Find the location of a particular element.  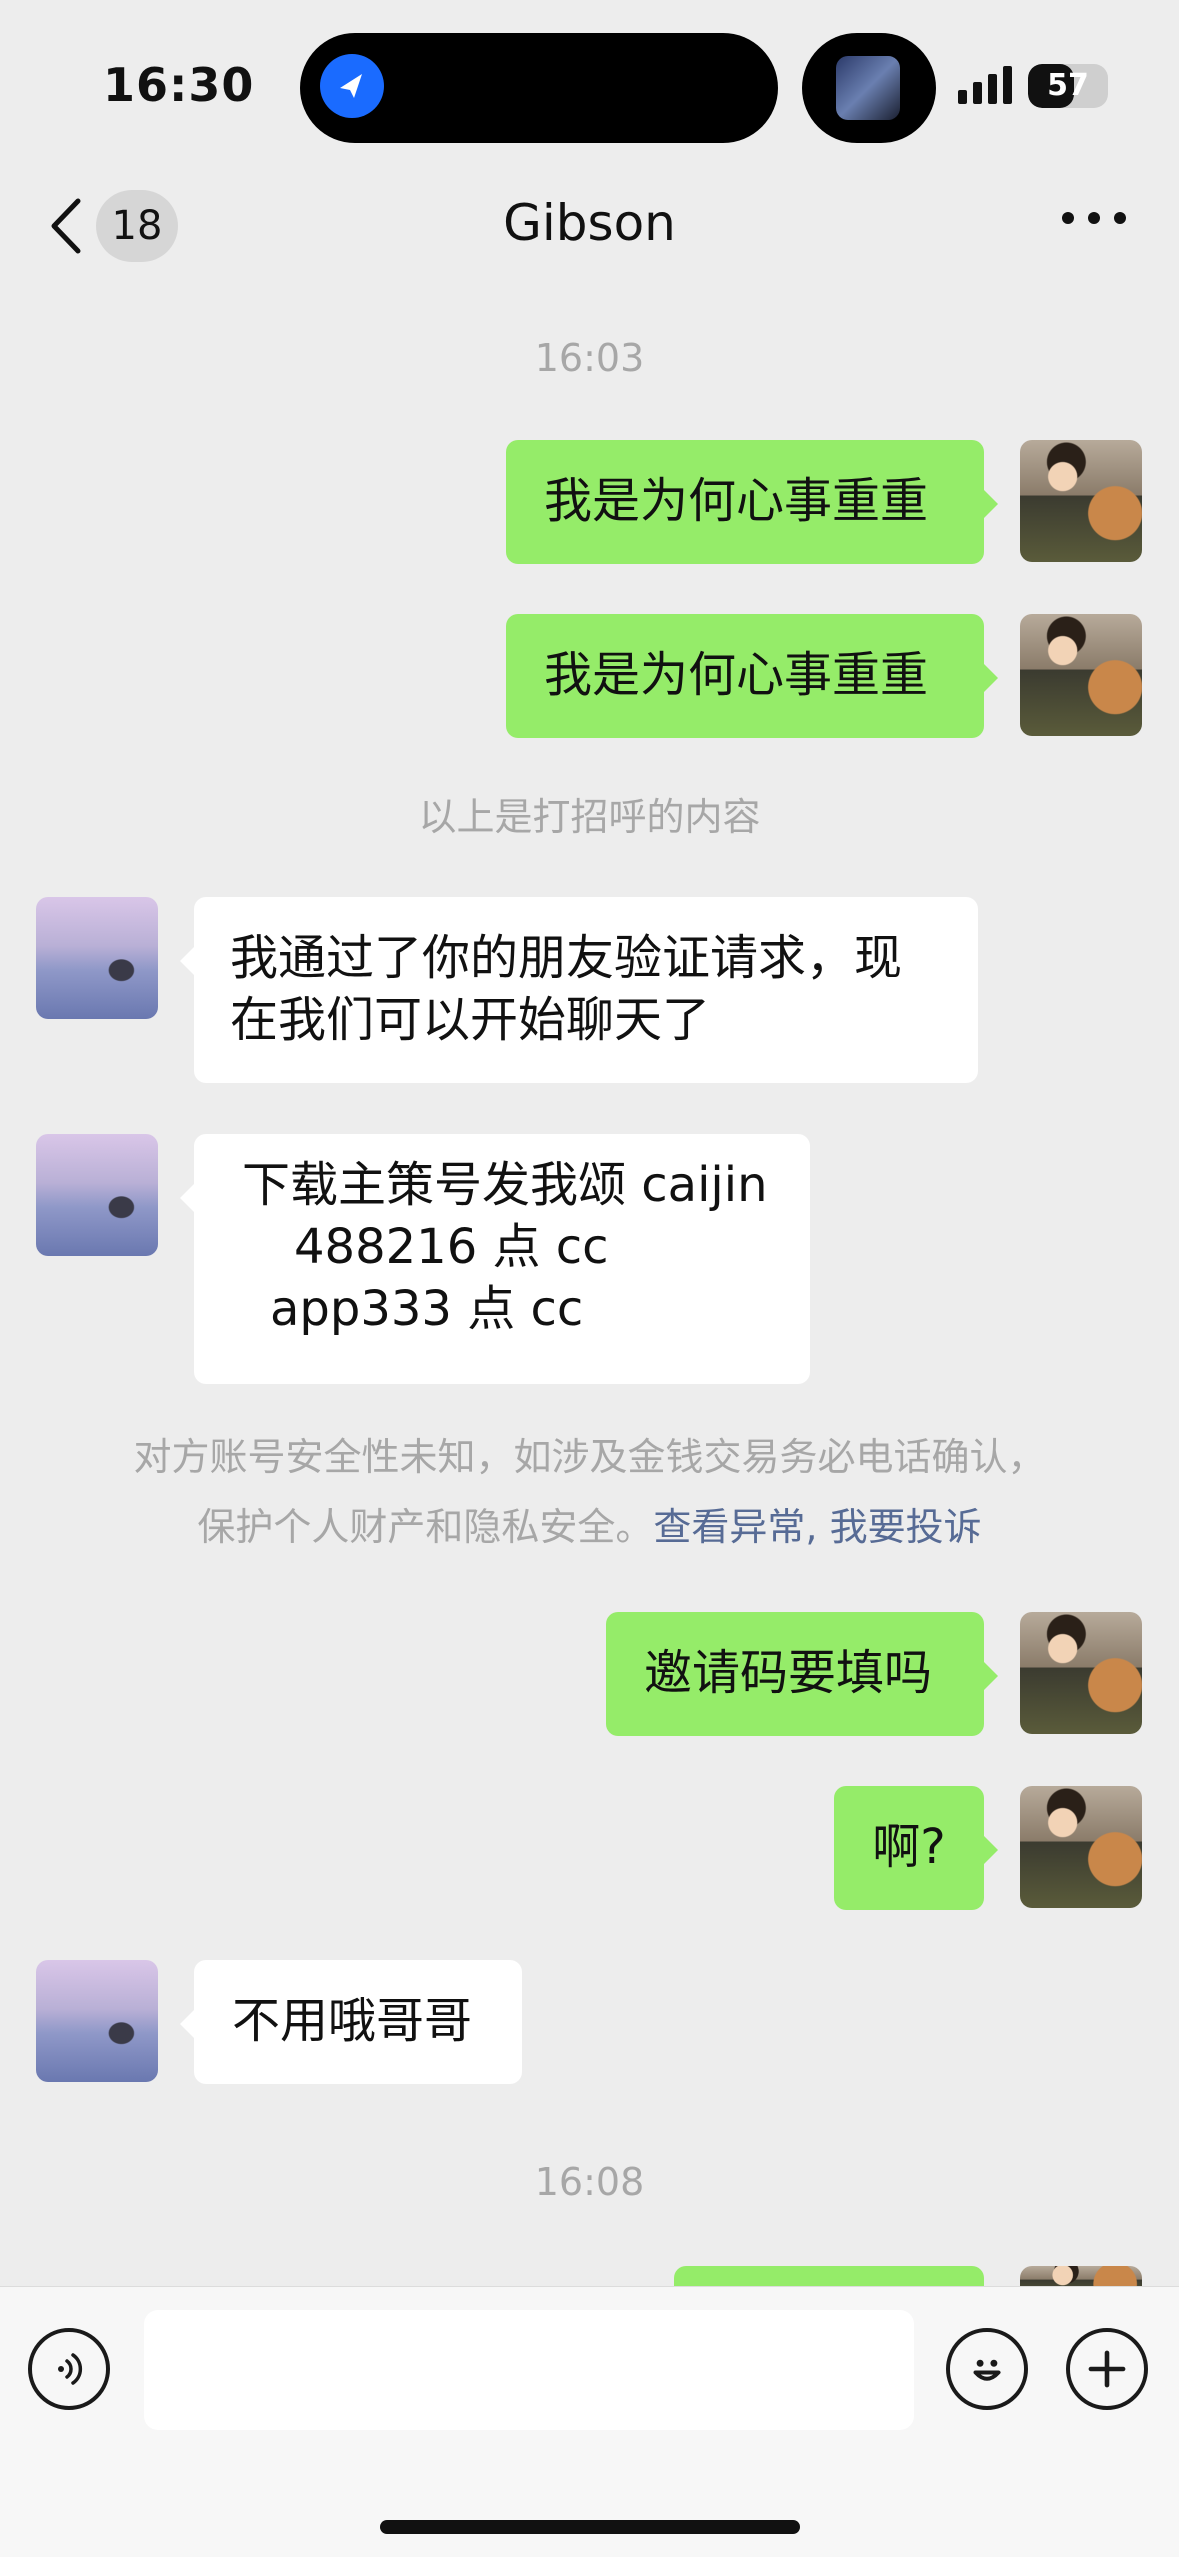

emoji-icon is located at coordinates (987, 2369).